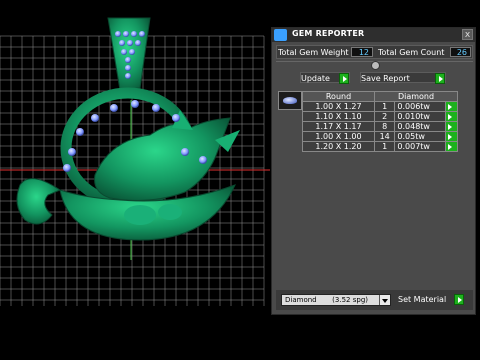 Image resolution: width=480 pixels, height=360 pixels. Describe the element at coordinates (384, 116) in the screenshot. I see `gem-count: 2` at that location.